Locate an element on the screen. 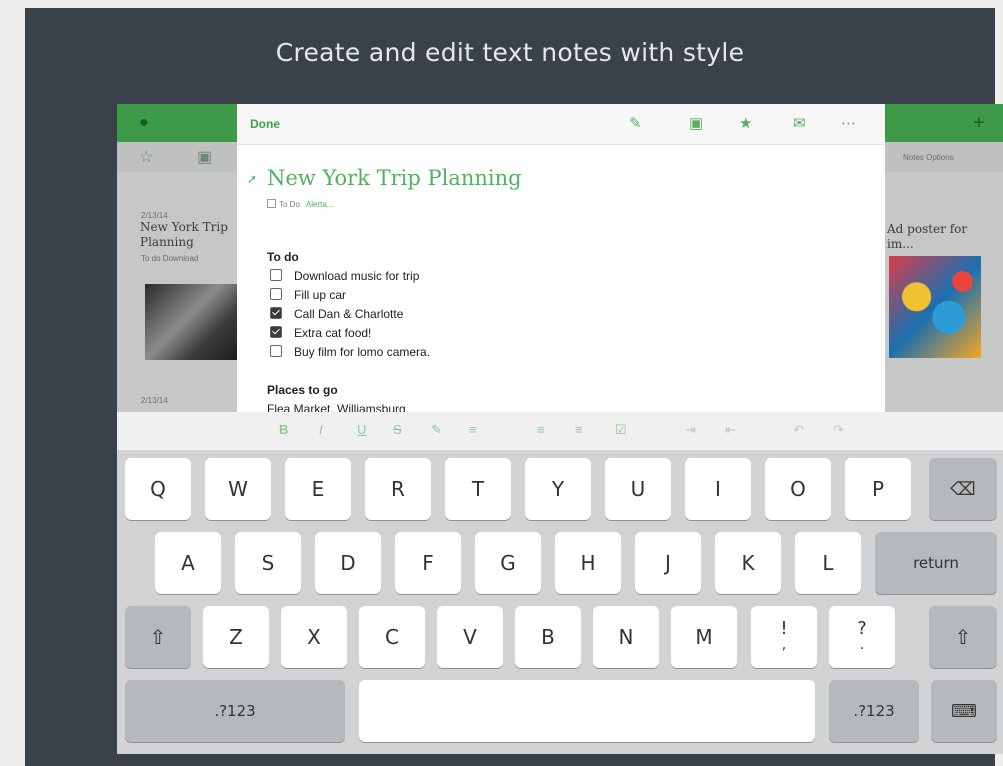 This screenshot has height=766, width=1003. places-item: Flea Market, Williamsburg is located at coordinates (336, 407).